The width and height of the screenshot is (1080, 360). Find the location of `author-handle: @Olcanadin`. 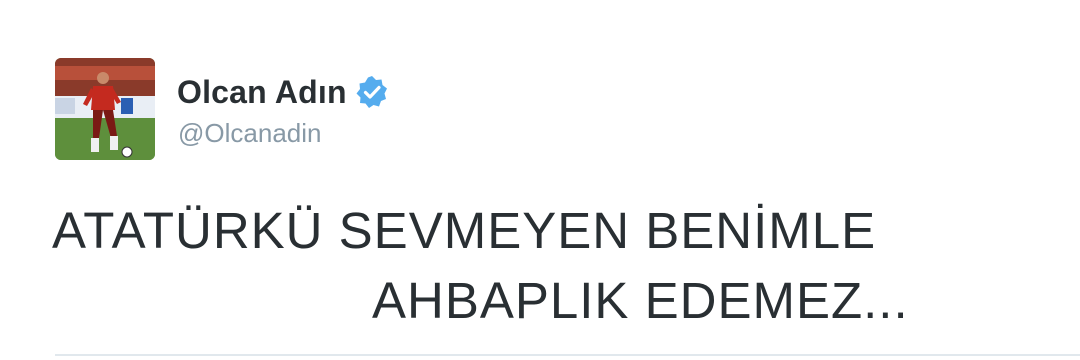

author-handle: @Olcanadin is located at coordinates (249, 133).